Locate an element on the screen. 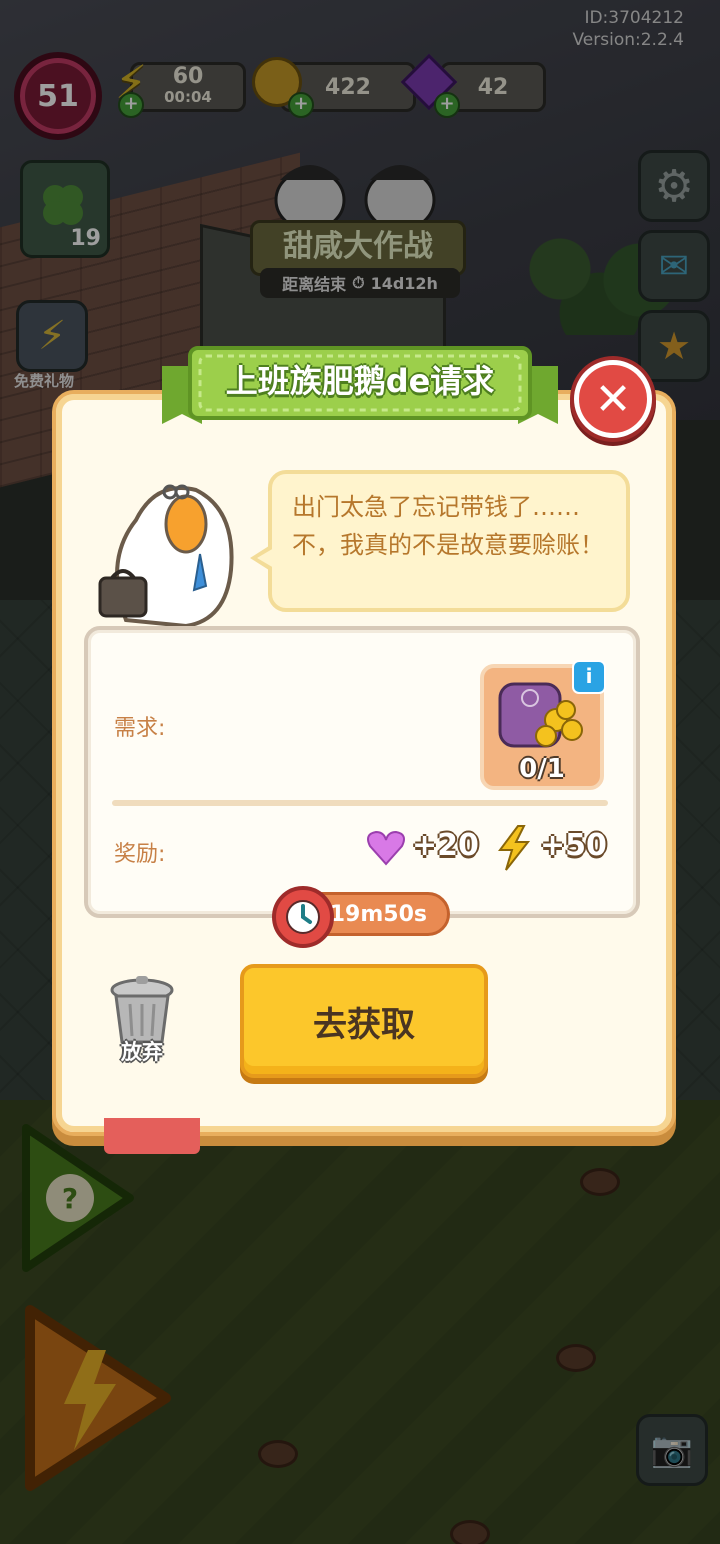 This screenshot has height=1544, width=720. request-timer-value: 19m50s is located at coordinates (378, 914).